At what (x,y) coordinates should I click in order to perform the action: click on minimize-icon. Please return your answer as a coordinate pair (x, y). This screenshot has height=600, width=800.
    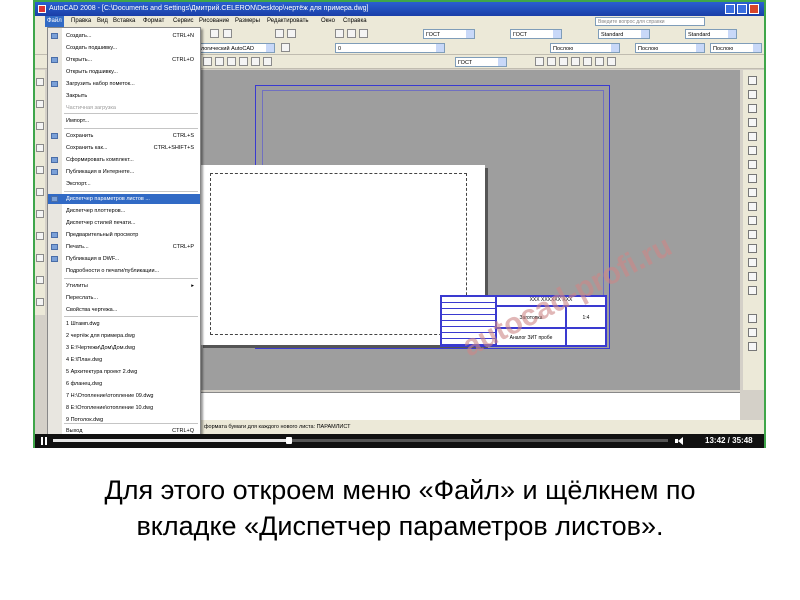
    Looking at the image, I should click on (730, 9).